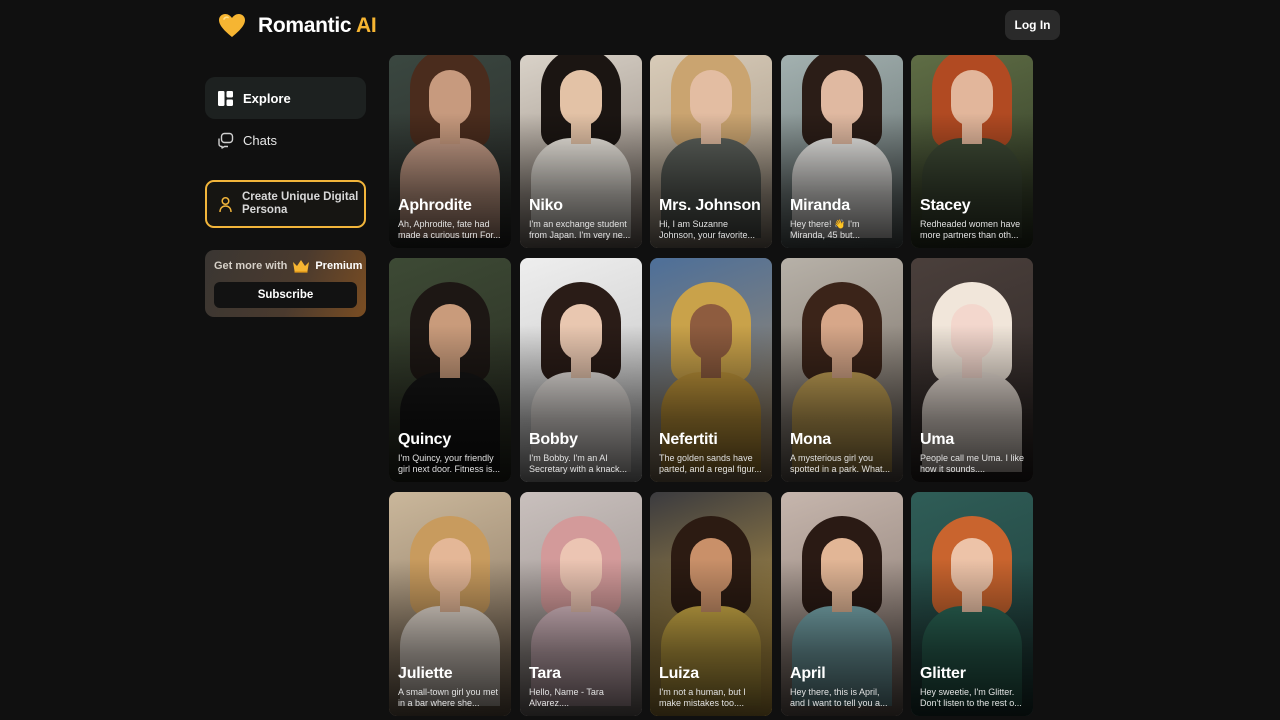 The height and width of the screenshot is (720, 1280). Describe the element at coordinates (300, 203) in the screenshot. I see `create-persona-label: Create Unique Digital Persona` at that location.